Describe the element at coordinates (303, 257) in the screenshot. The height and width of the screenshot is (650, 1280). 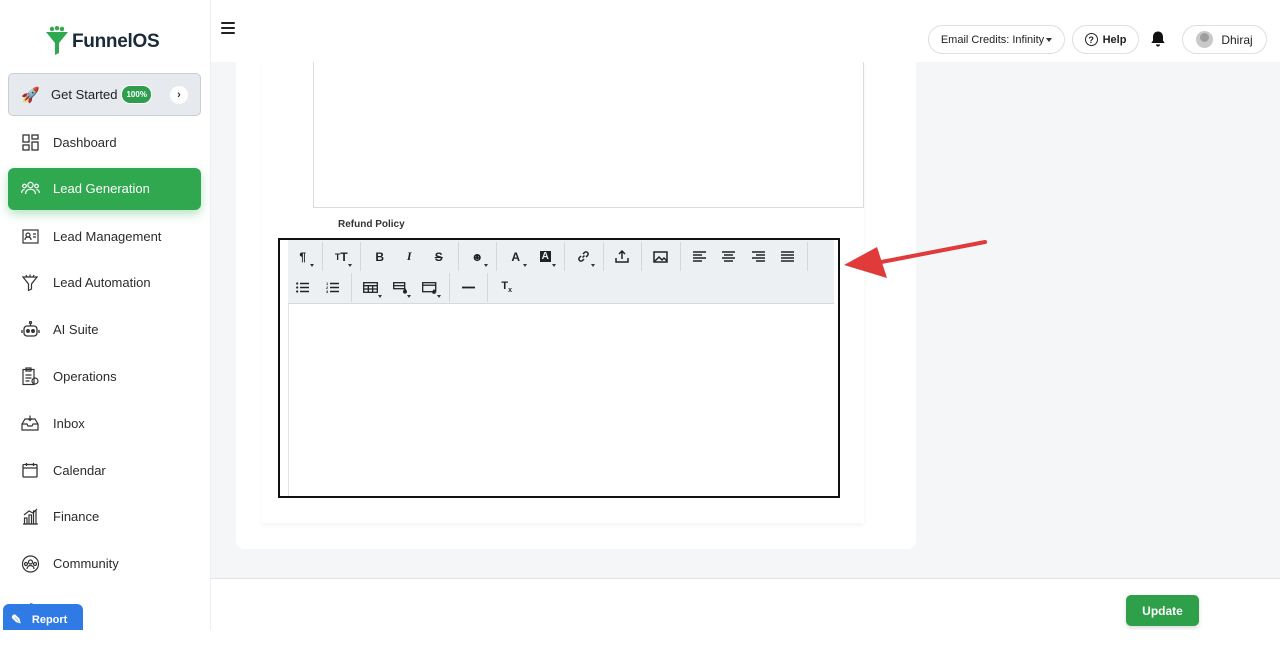
I see `paragraph-format-icon: ¶` at that location.